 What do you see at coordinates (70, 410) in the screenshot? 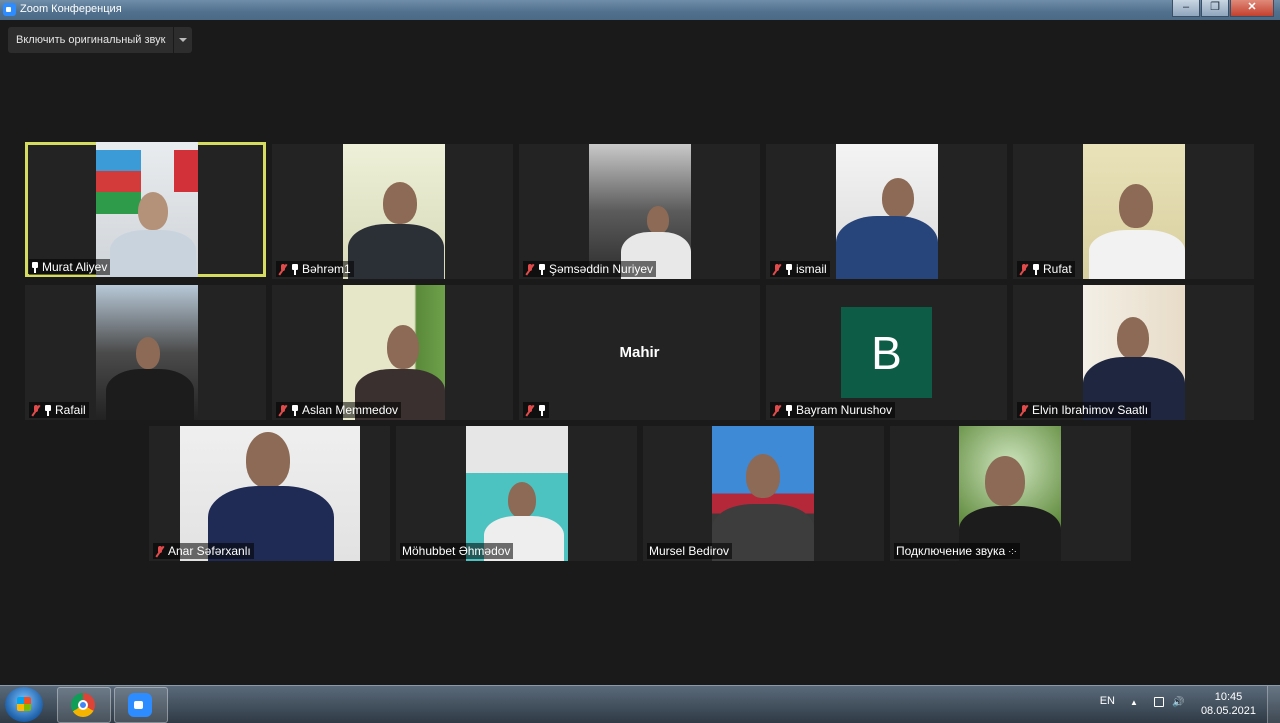
I see `participant-name: Rafail` at bounding box center [70, 410].